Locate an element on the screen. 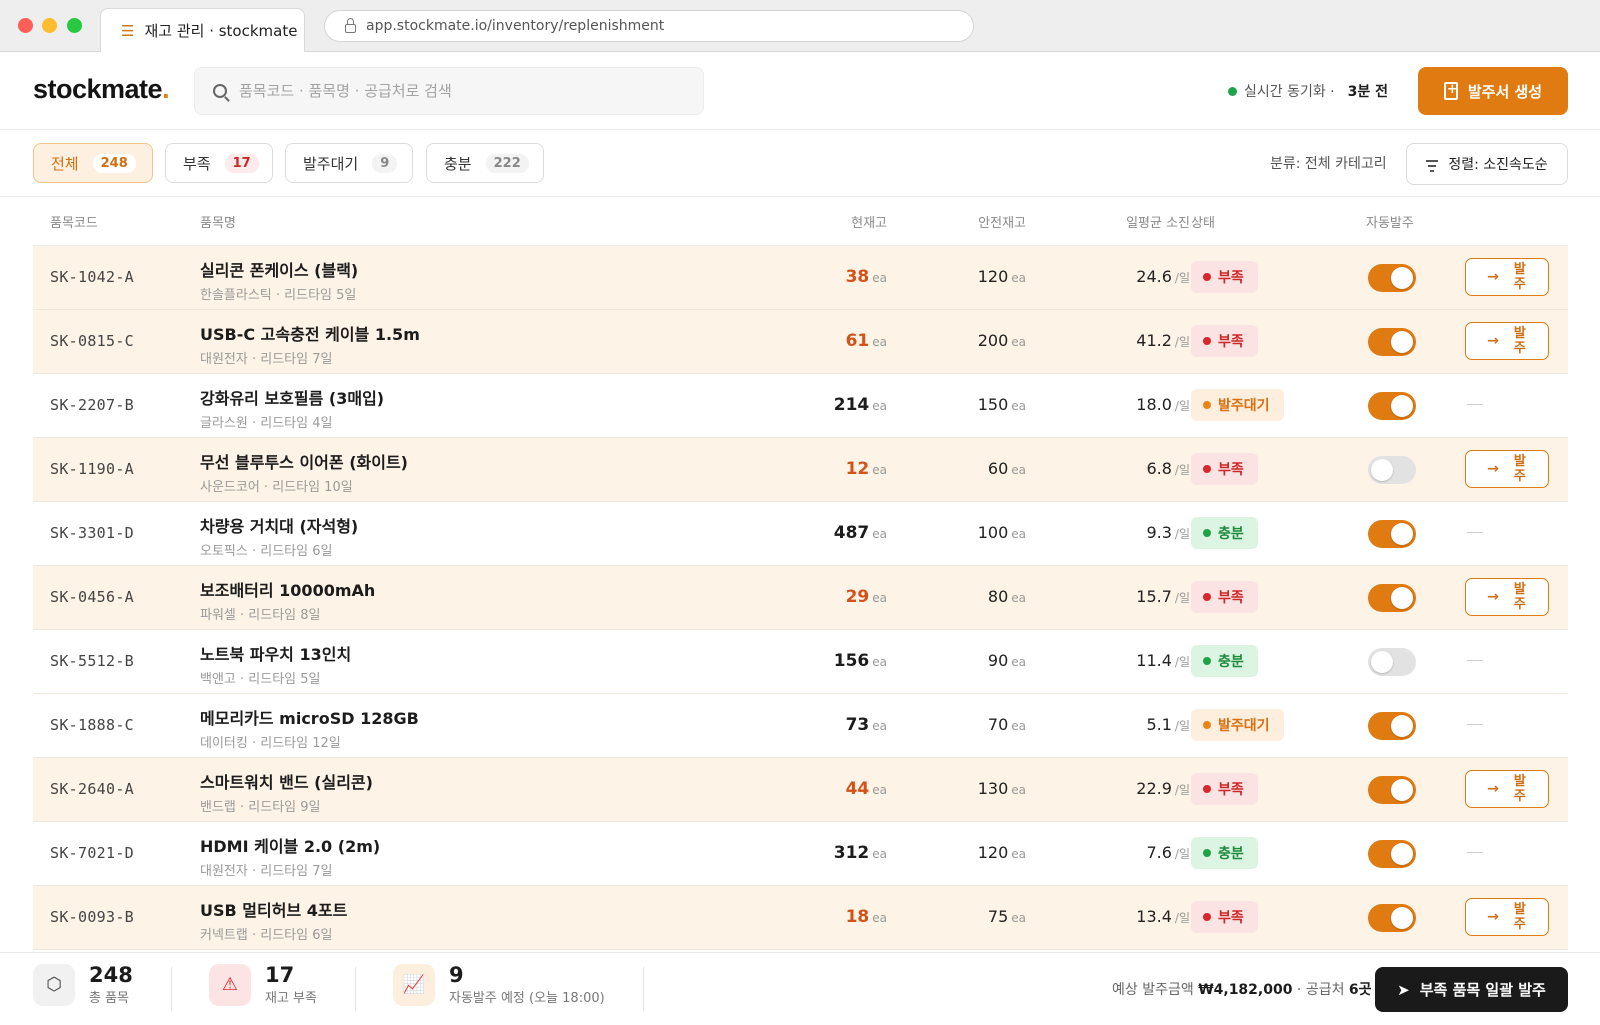 This screenshot has width=1600, height=1025. filter-chip-pending: 발주대기 9 is located at coordinates (349, 163).